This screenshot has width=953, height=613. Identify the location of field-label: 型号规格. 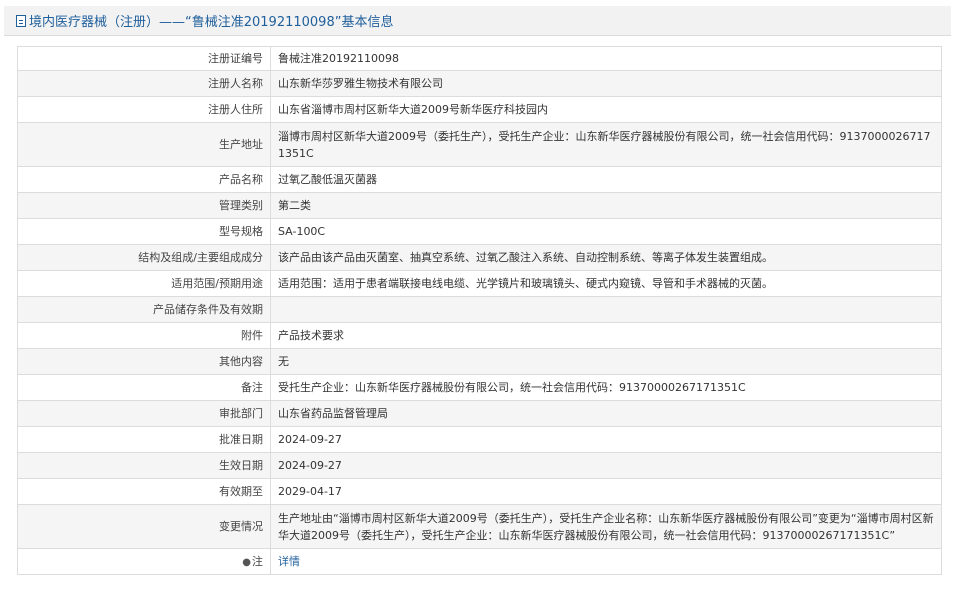
(144, 231).